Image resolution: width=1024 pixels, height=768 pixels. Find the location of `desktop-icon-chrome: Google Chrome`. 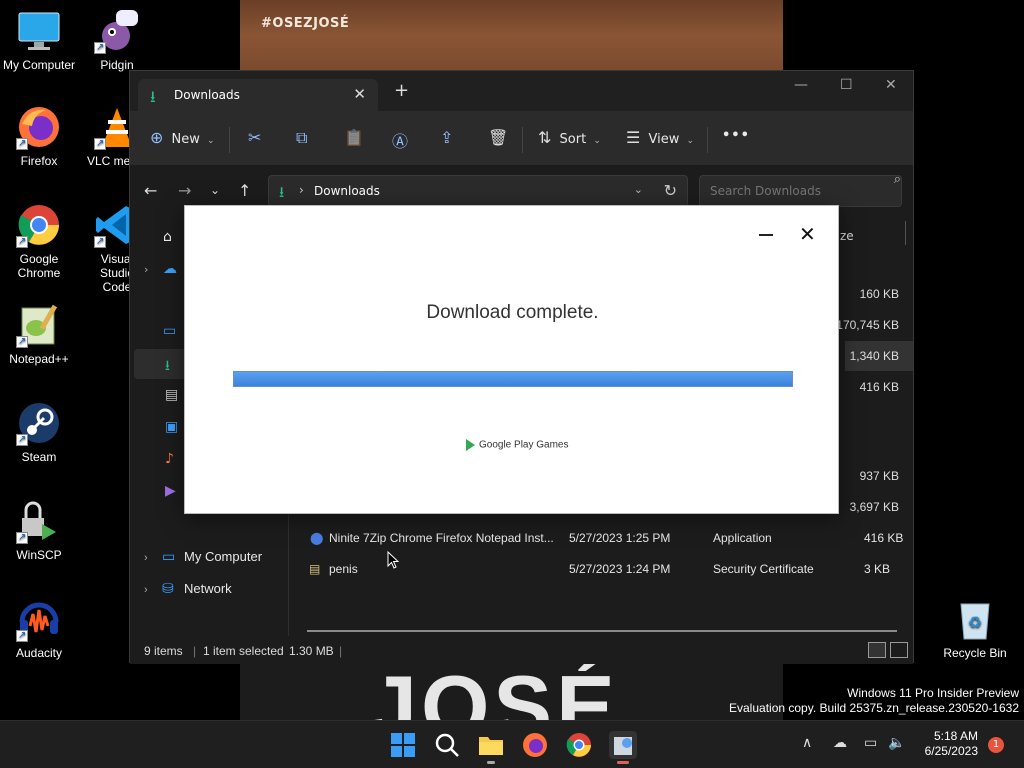

desktop-icon-chrome: Google Chrome is located at coordinates (39, 241).